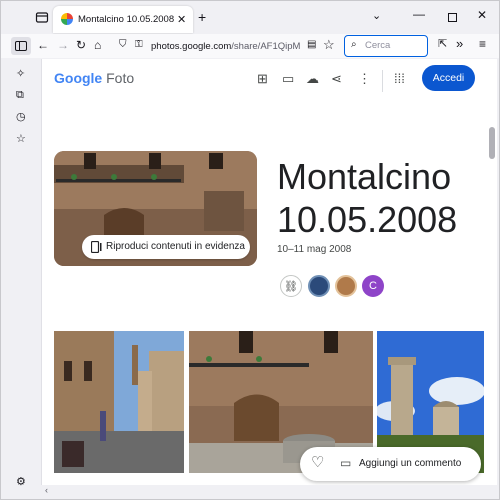  Describe the element at coordinates (21, 116) in the screenshot. I see `history-icon: ◷` at that location.